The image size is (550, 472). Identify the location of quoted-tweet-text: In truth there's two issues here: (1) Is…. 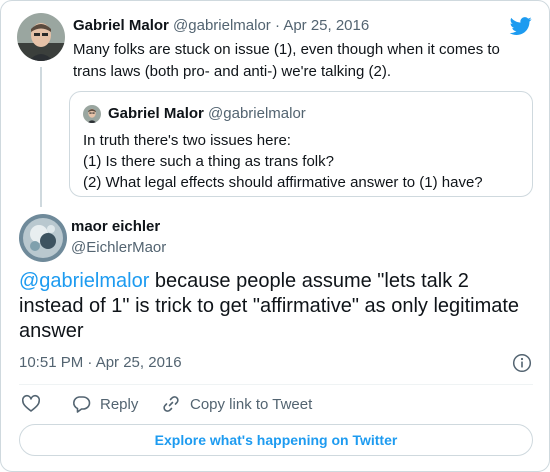
(283, 161).